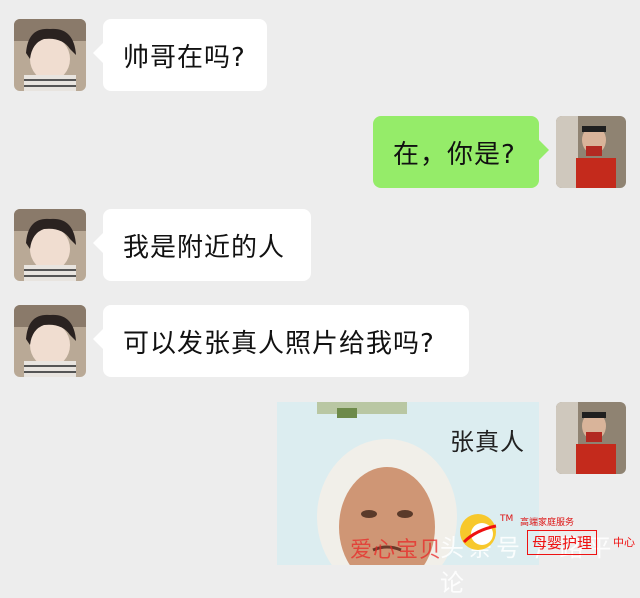  I want to click on center-suffix: 中心, so click(624, 542).